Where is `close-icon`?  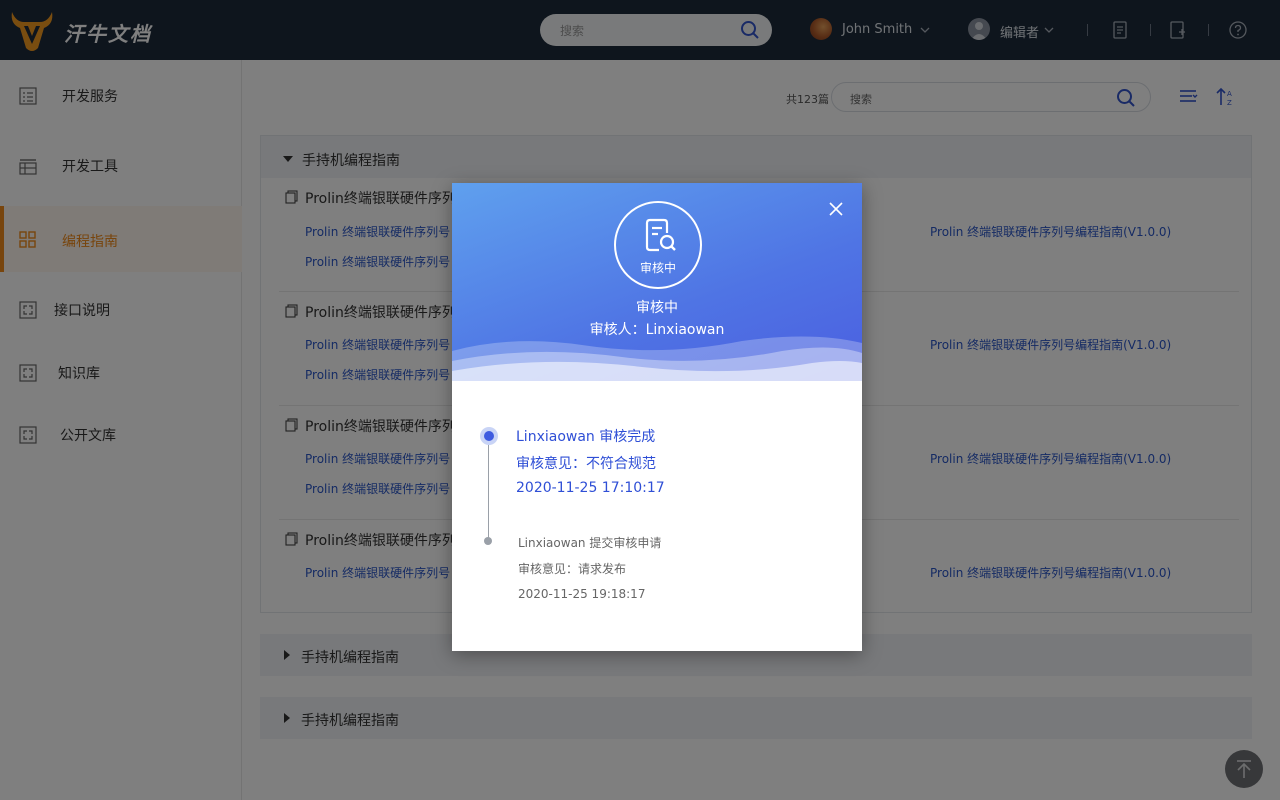
close-icon is located at coordinates (836, 209).